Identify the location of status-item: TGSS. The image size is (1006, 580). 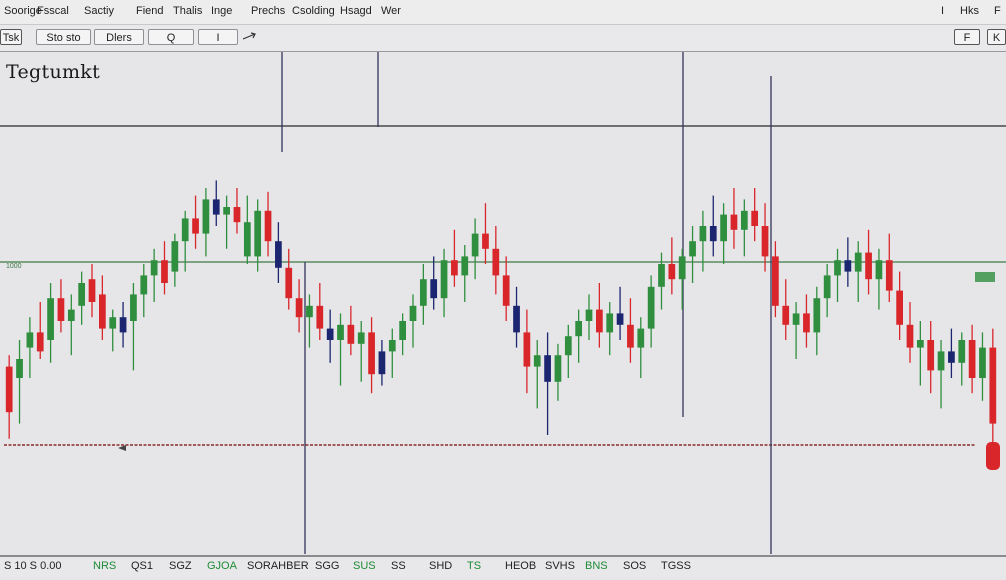
(676, 566).